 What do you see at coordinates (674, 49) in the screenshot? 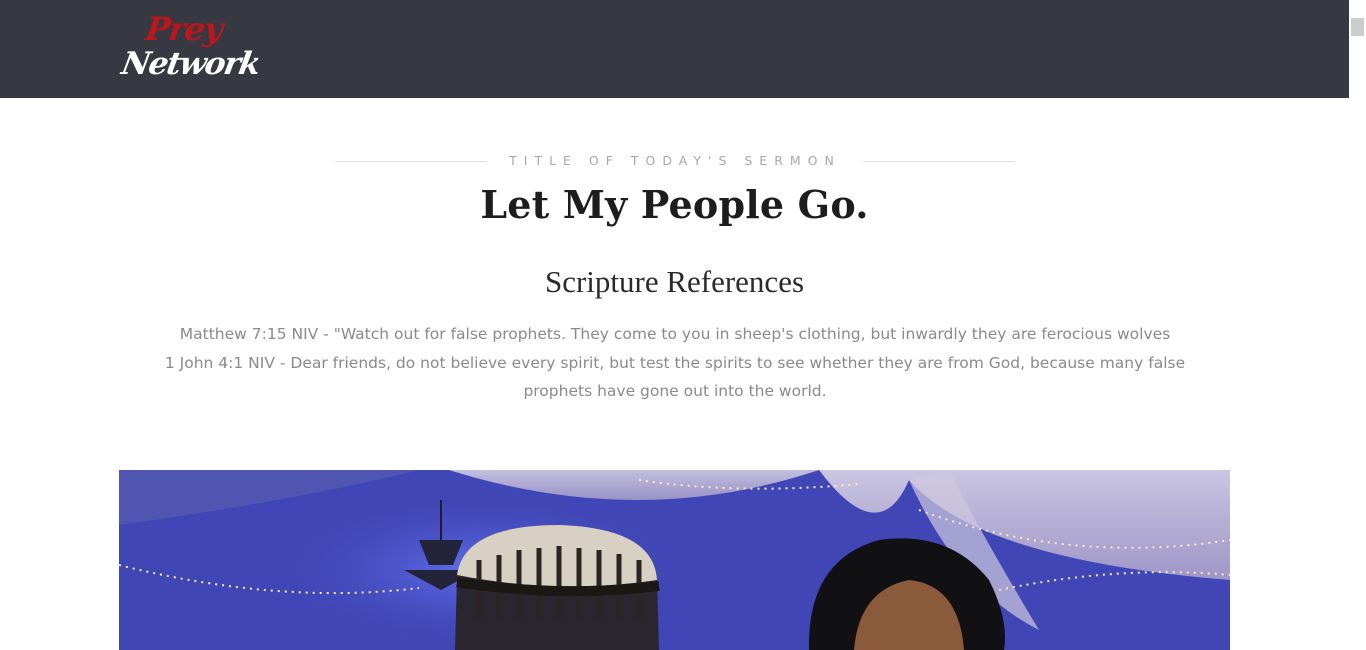
I see `site-header: Prey Network` at bounding box center [674, 49].